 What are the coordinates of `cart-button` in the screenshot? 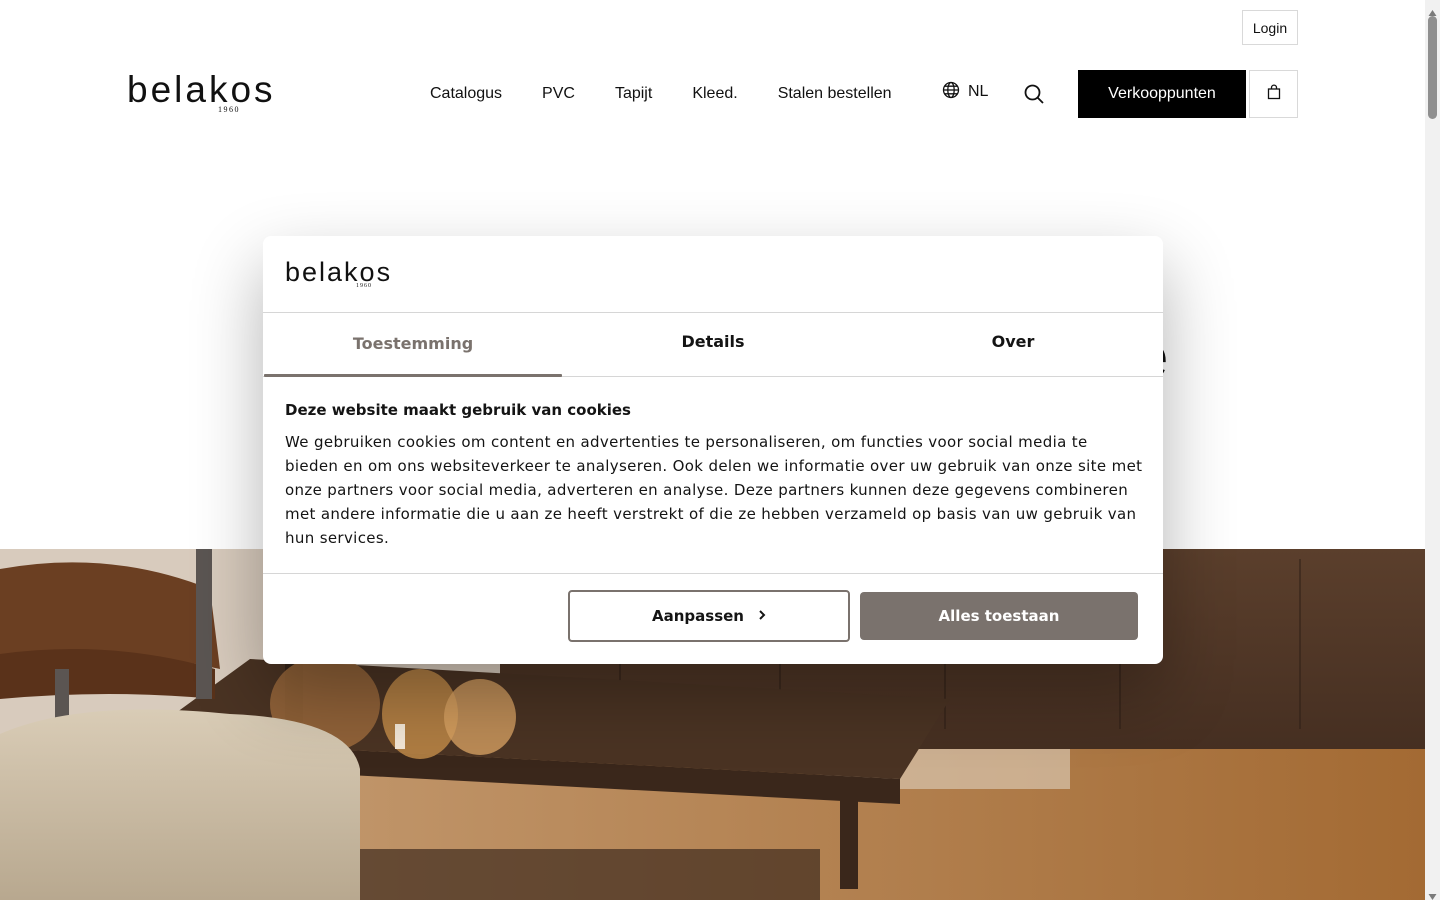 It's located at (1273, 94).